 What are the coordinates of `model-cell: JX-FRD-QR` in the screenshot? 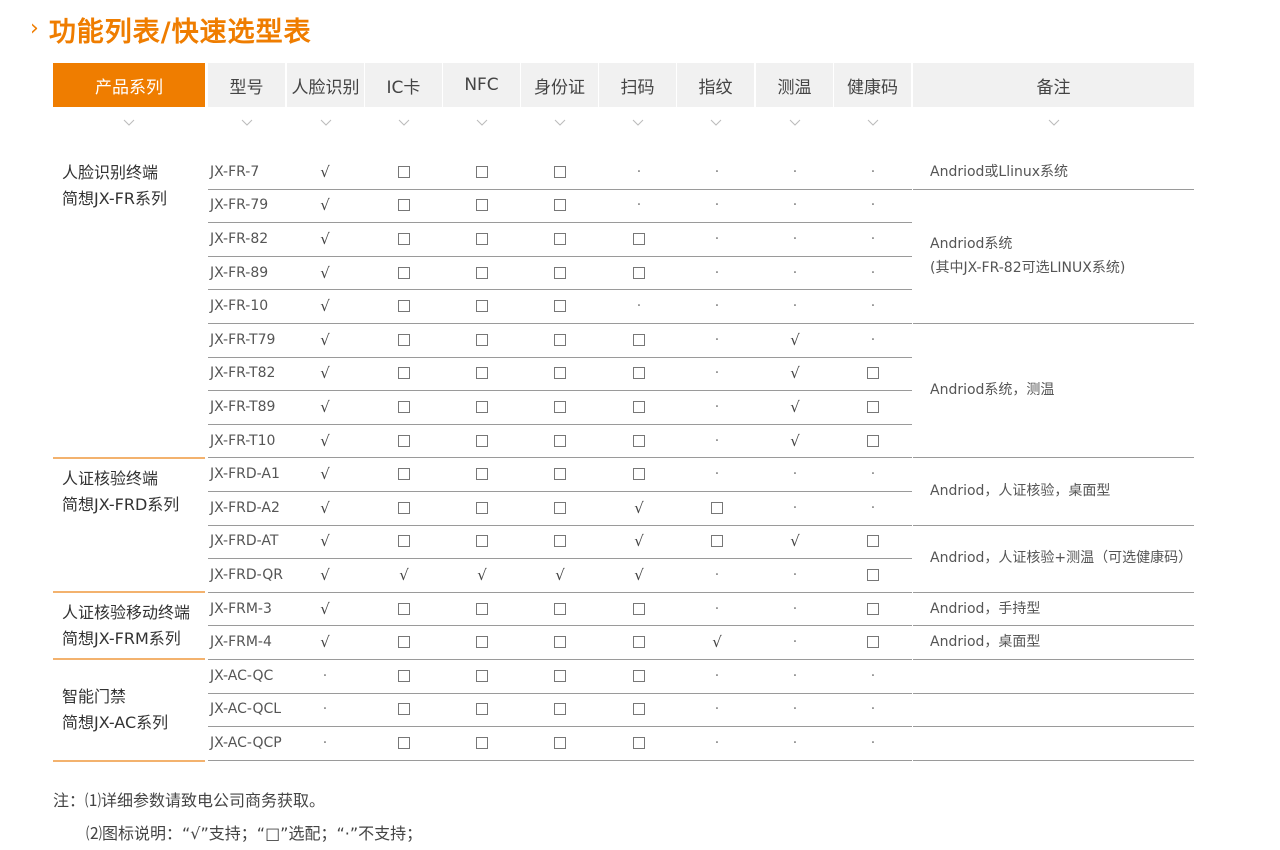 It's located at (246, 574).